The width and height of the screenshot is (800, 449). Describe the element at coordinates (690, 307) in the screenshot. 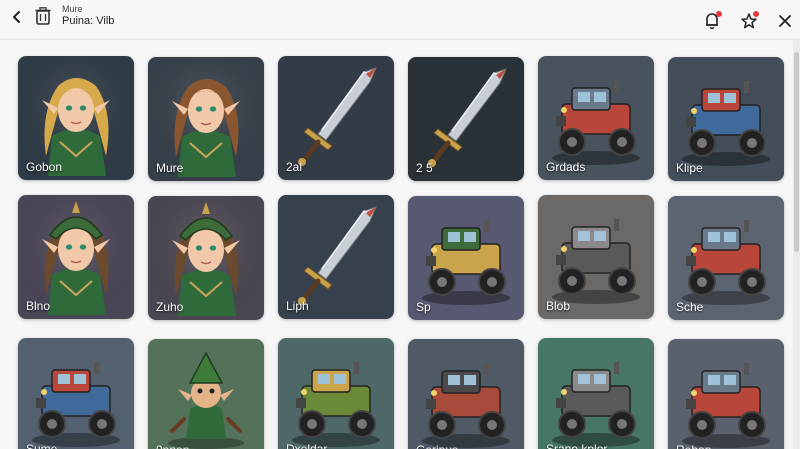

I see `grid-item-label: Sche` at that location.